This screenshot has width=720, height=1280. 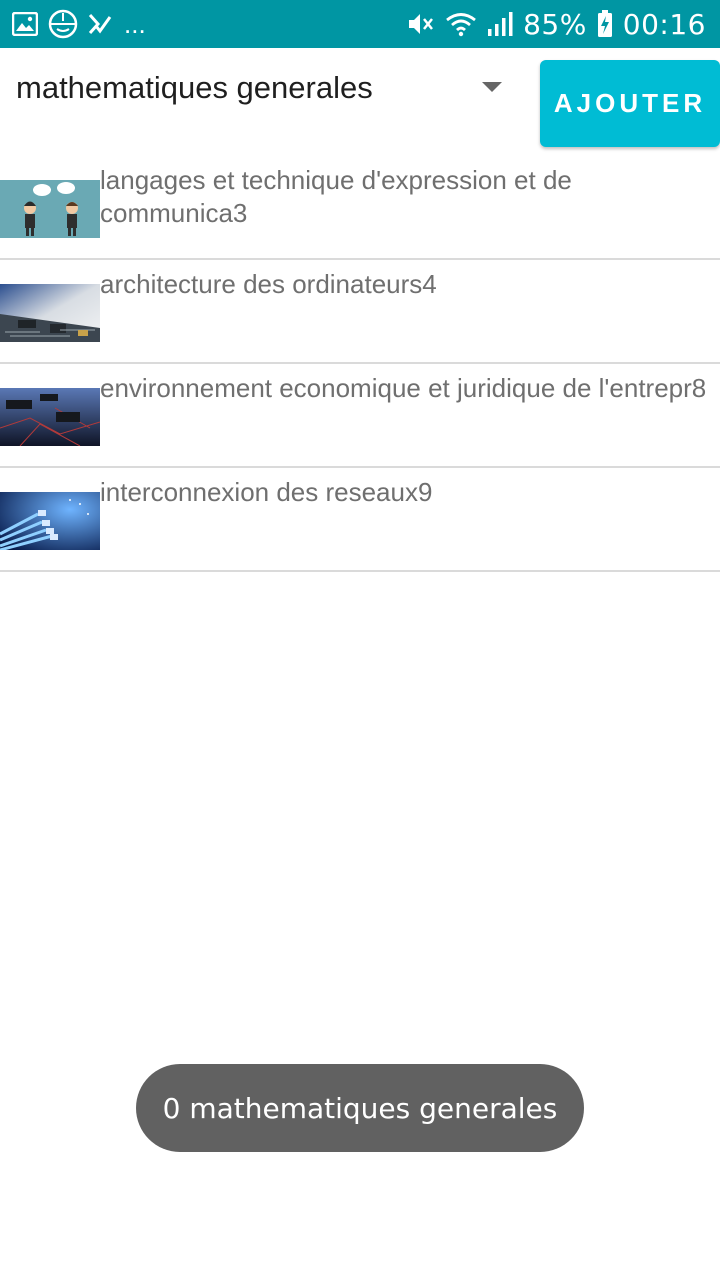 What do you see at coordinates (605, 24) in the screenshot?
I see `battery-charging-icon` at bounding box center [605, 24].